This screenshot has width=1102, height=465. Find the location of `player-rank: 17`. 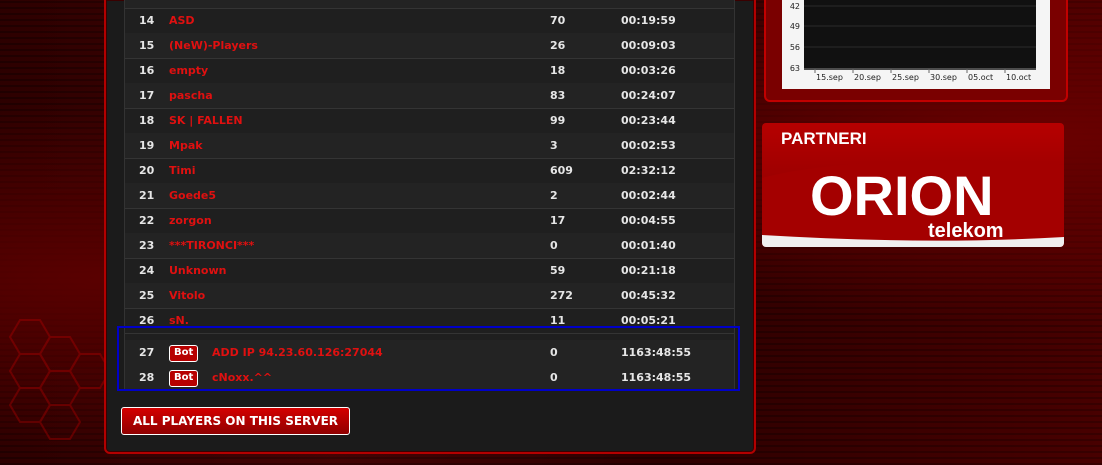

player-rank: 17 is located at coordinates (147, 95).